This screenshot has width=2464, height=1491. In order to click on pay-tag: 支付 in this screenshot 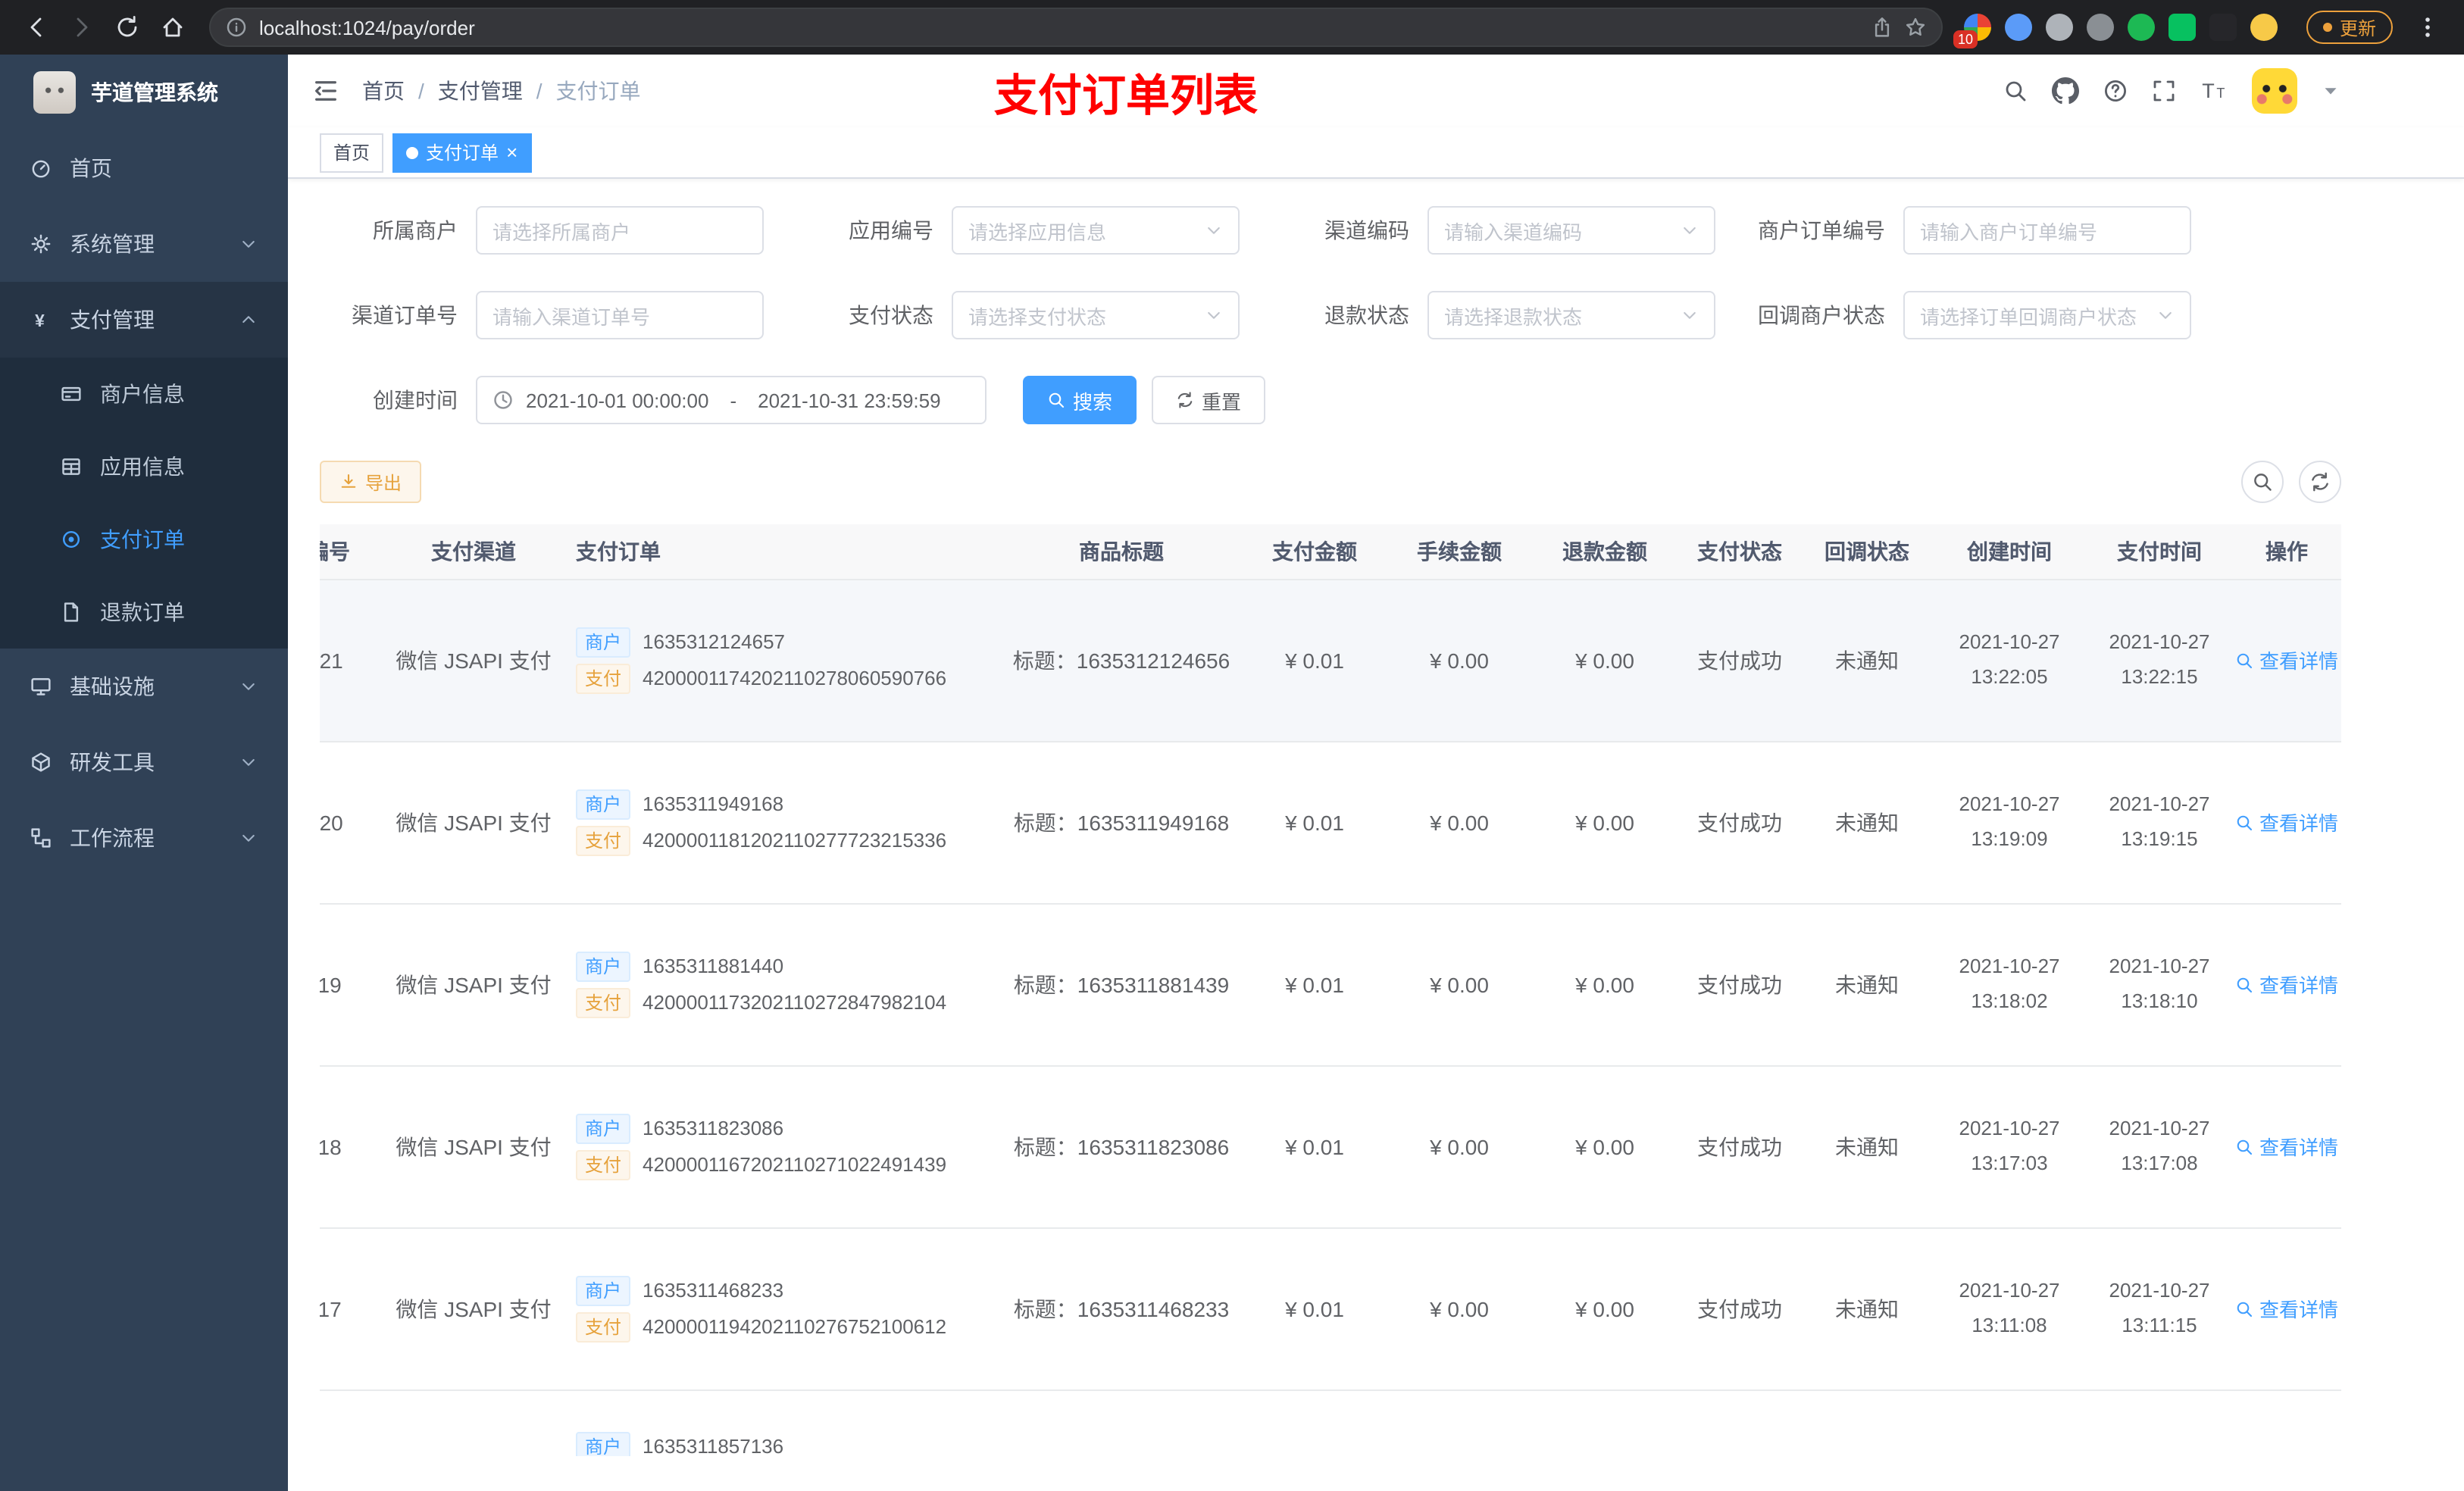, I will do `click(603, 678)`.